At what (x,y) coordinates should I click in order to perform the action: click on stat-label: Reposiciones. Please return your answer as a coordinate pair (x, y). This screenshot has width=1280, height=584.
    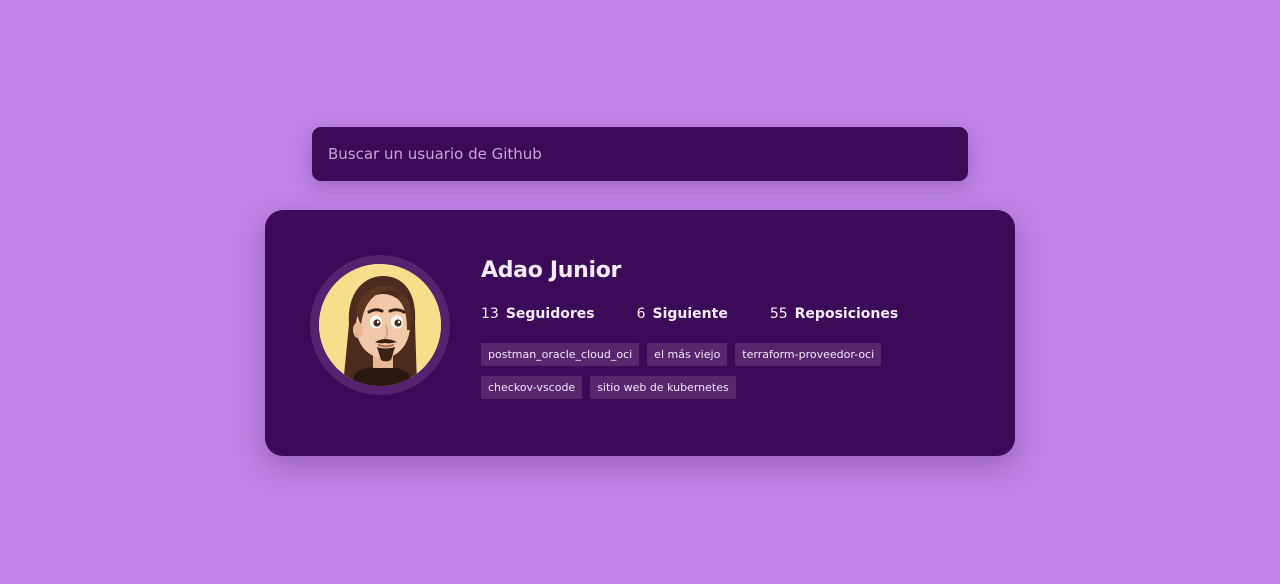
    Looking at the image, I should click on (846, 314).